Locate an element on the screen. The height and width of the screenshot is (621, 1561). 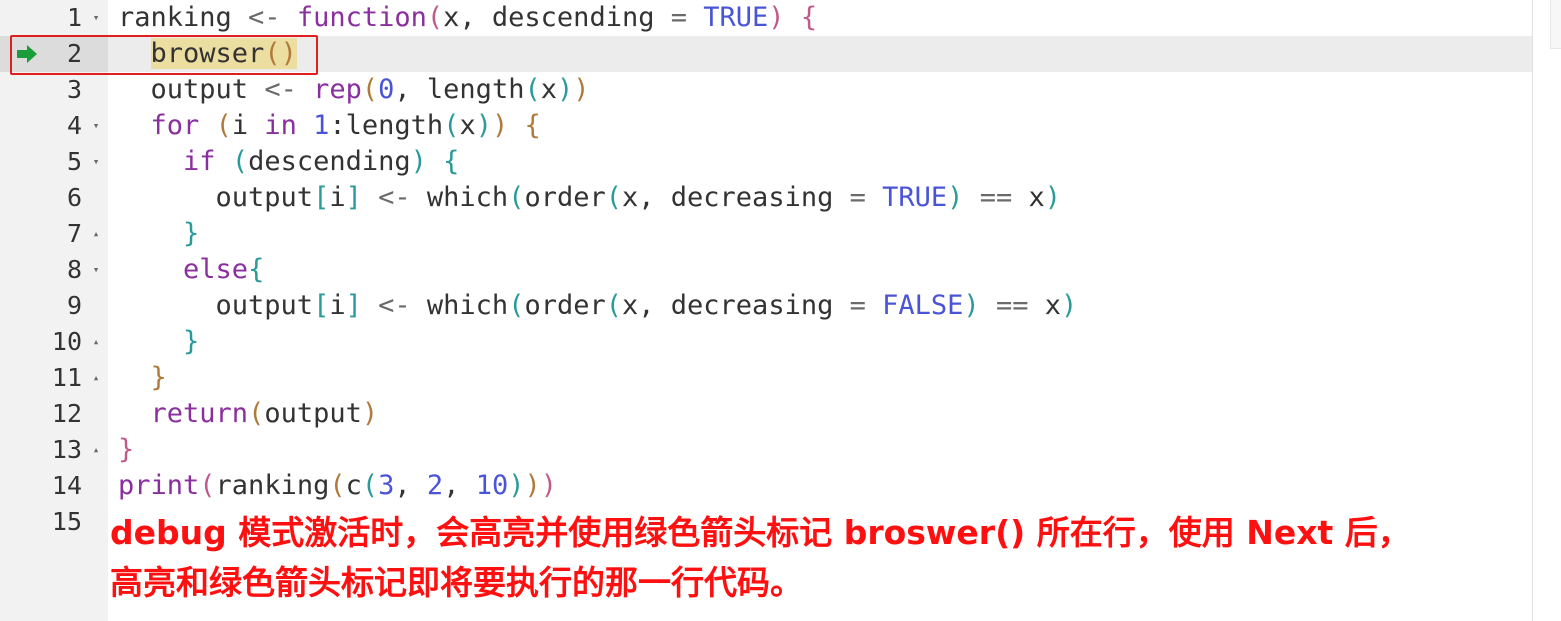
code-line: 8 ▾ else{ is located at coordinates (766, 270).